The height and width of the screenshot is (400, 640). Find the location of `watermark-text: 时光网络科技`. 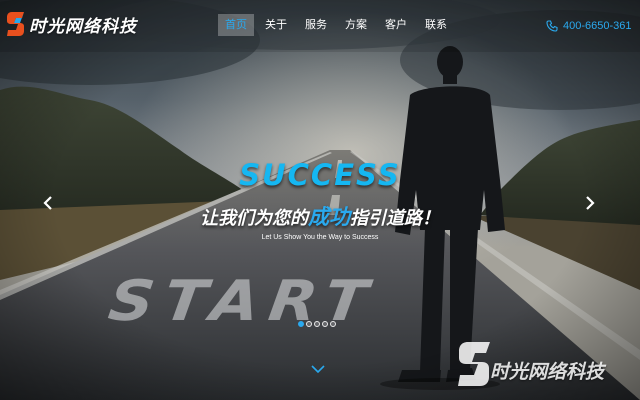

watermark-text: 时光网络科技 is located at coordinates (547, 372).